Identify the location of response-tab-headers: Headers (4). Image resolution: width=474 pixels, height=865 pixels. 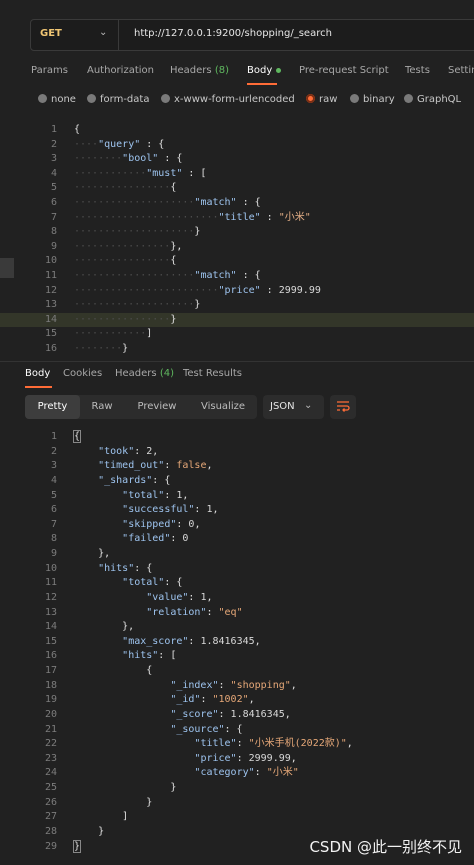
(144, 373).